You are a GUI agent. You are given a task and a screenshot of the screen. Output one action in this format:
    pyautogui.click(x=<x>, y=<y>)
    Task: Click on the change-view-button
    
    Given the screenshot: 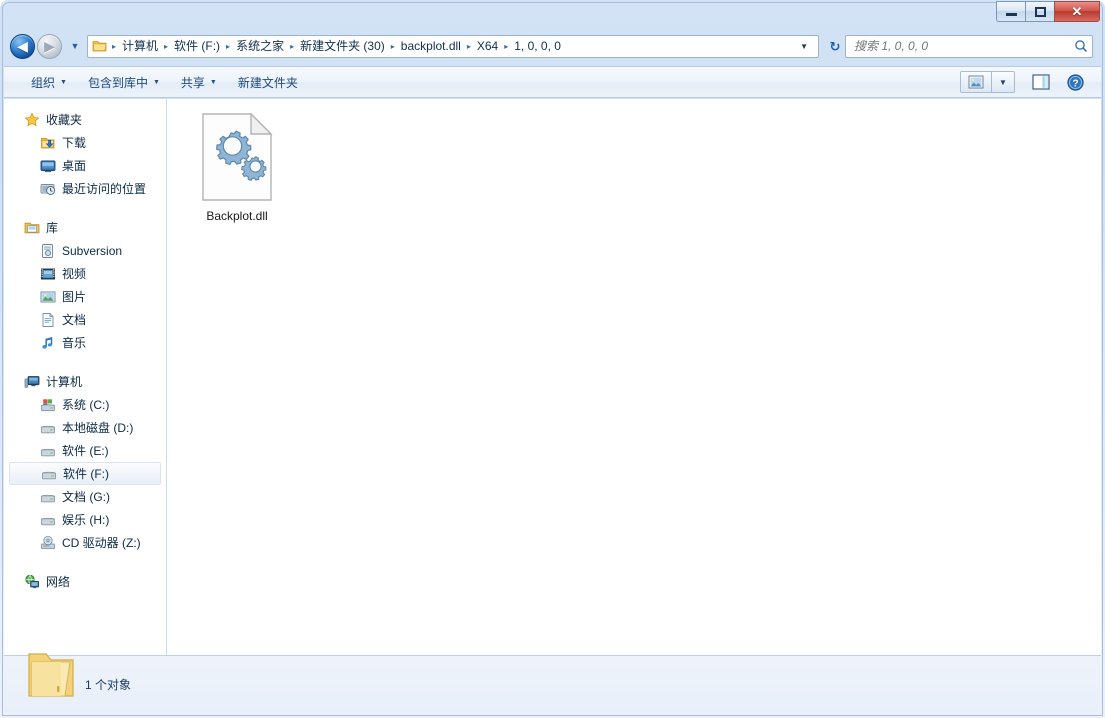 What is the action you would take?
    pyautogui.click(x=976, y=82)
    